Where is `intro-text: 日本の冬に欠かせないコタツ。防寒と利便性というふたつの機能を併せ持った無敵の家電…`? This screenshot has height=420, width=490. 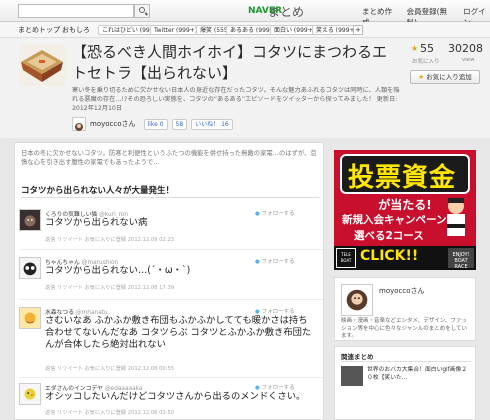
intro-text: 日本の冬に欠かせないコタツ。防寒と利便性というふたつの機能を併せ持った無敵の家電… is located at coordinates (169, 158).